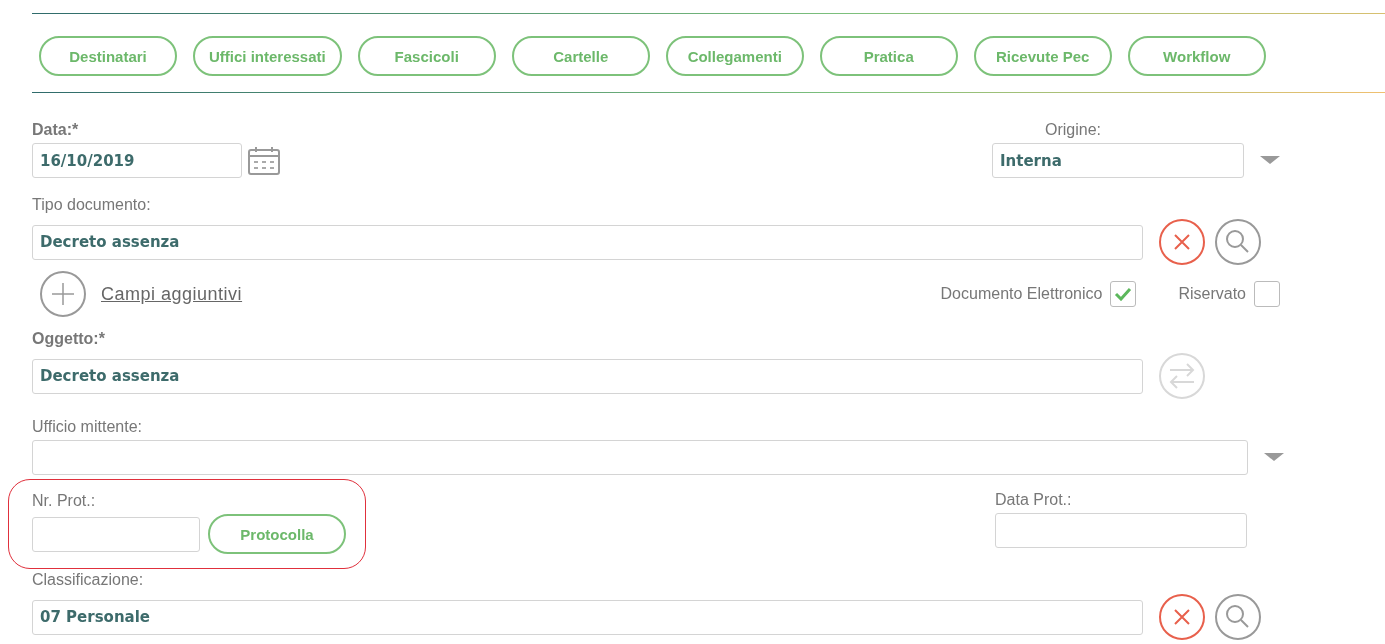 Image resolution: width=1385 pixels, height=644 pixels. Describe the element at coordinates (137, 160) in the screenshot. I see `date-field: 16/10/2019` at that location.